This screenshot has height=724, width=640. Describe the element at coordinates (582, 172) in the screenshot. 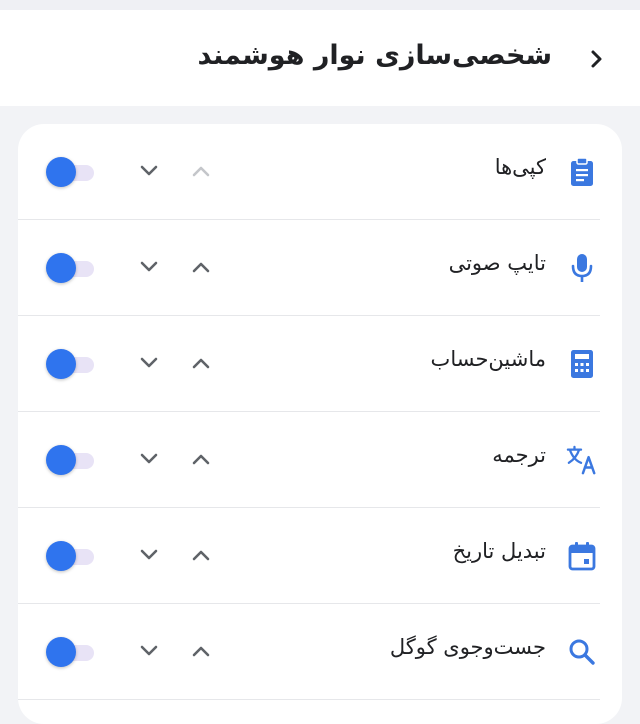

I see `clipboard-icon` at that location.